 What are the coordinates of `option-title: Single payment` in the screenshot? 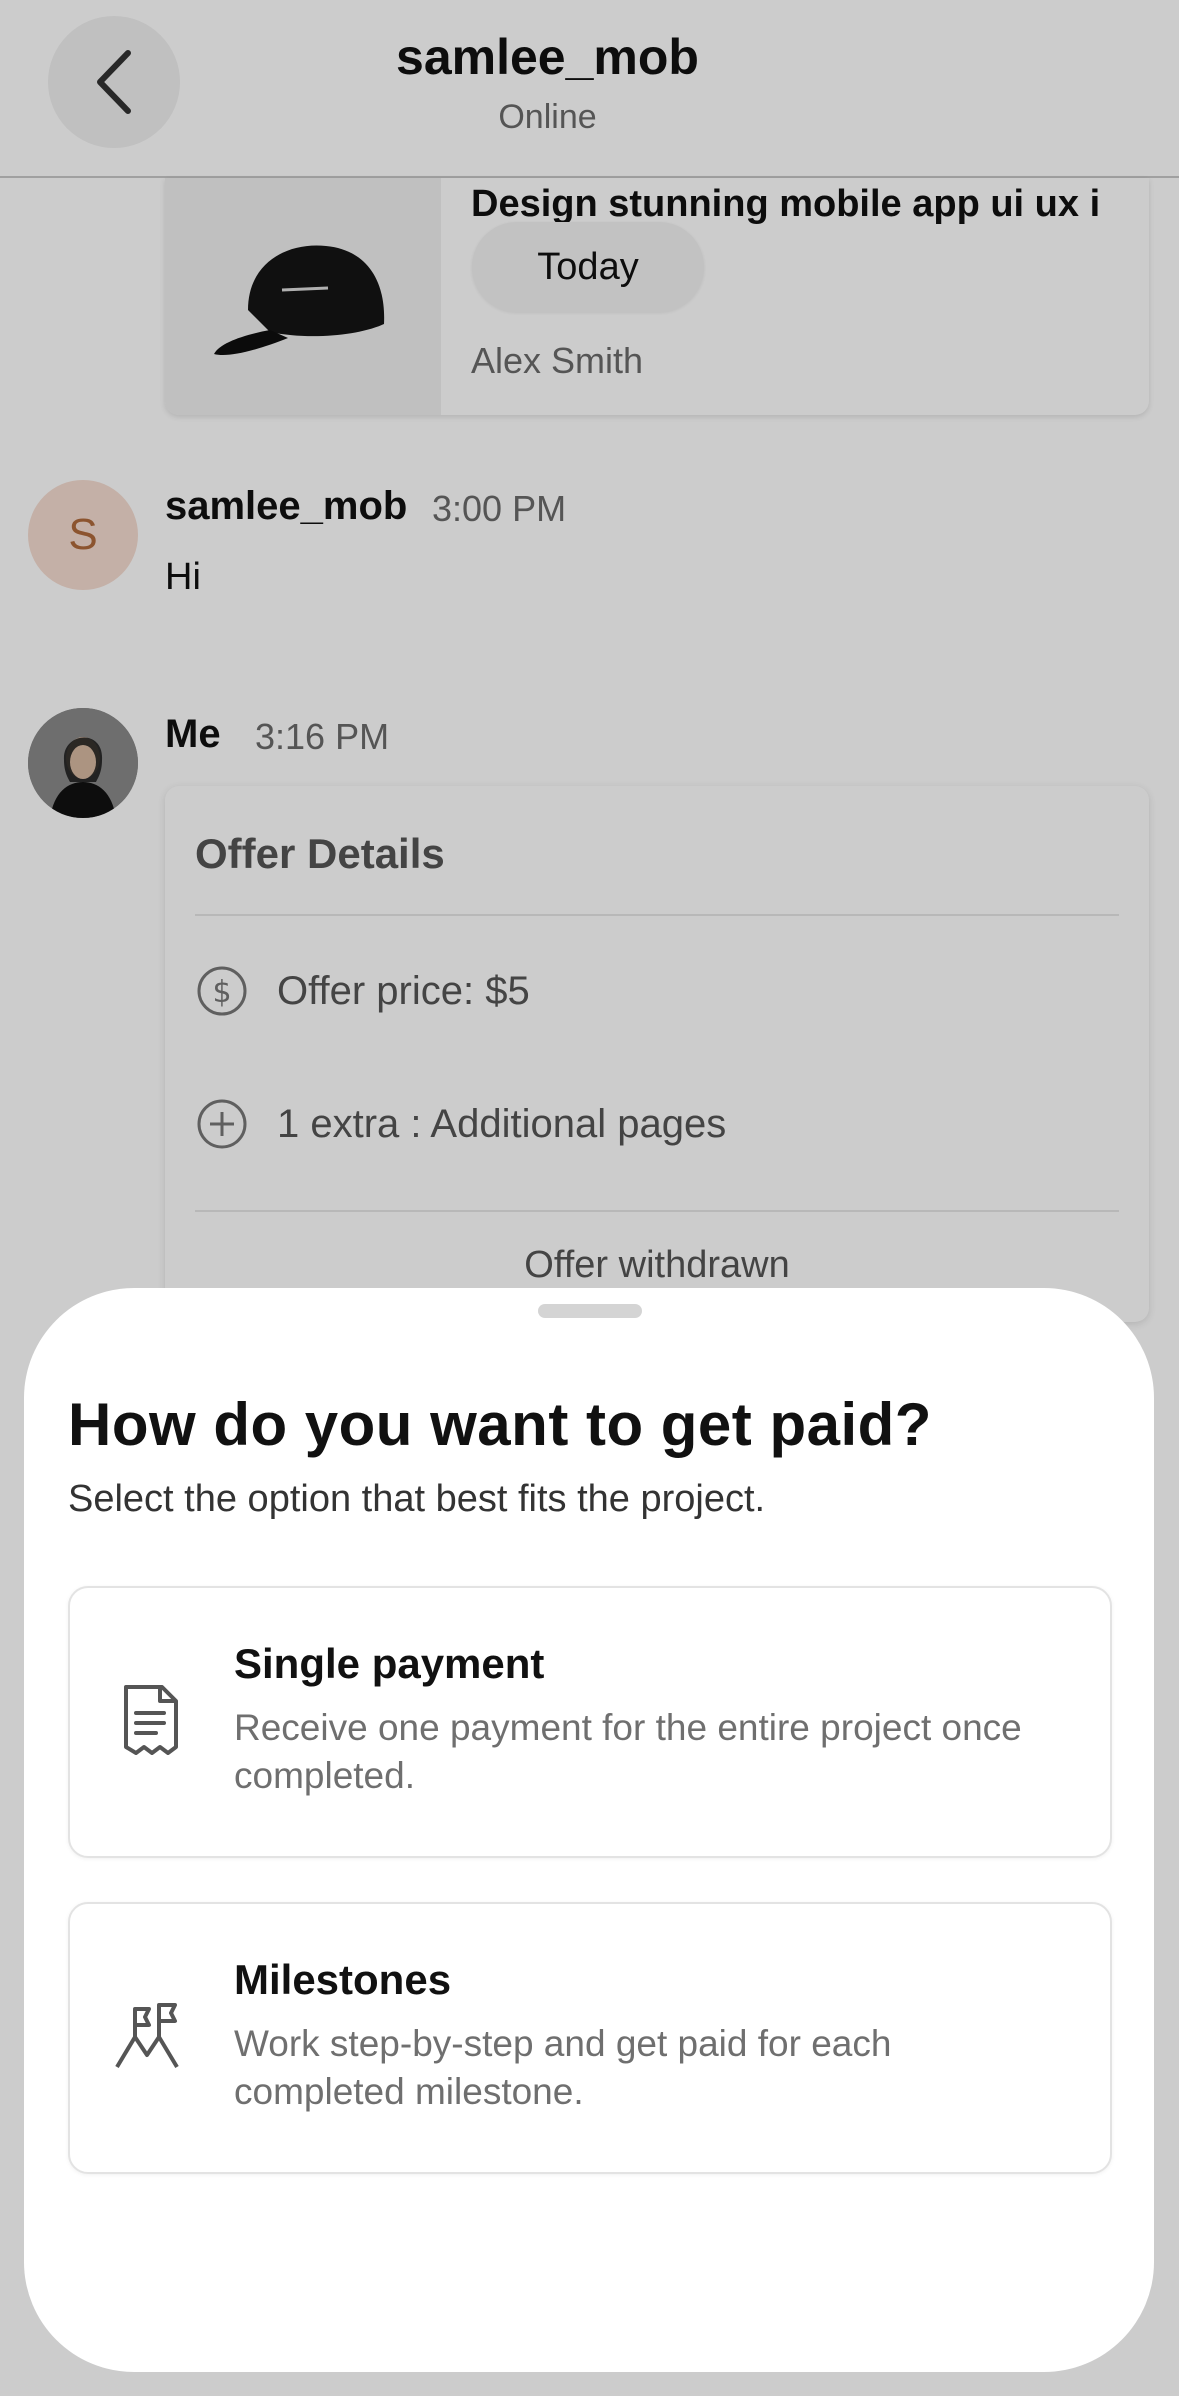 It's located at (389, 1663).